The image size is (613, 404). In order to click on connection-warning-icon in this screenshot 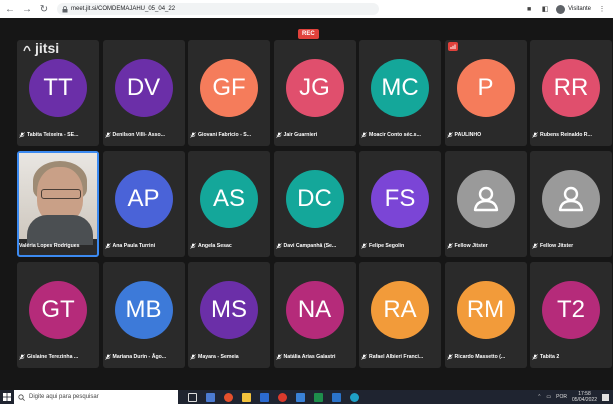, I will do `click(452, 46)`.